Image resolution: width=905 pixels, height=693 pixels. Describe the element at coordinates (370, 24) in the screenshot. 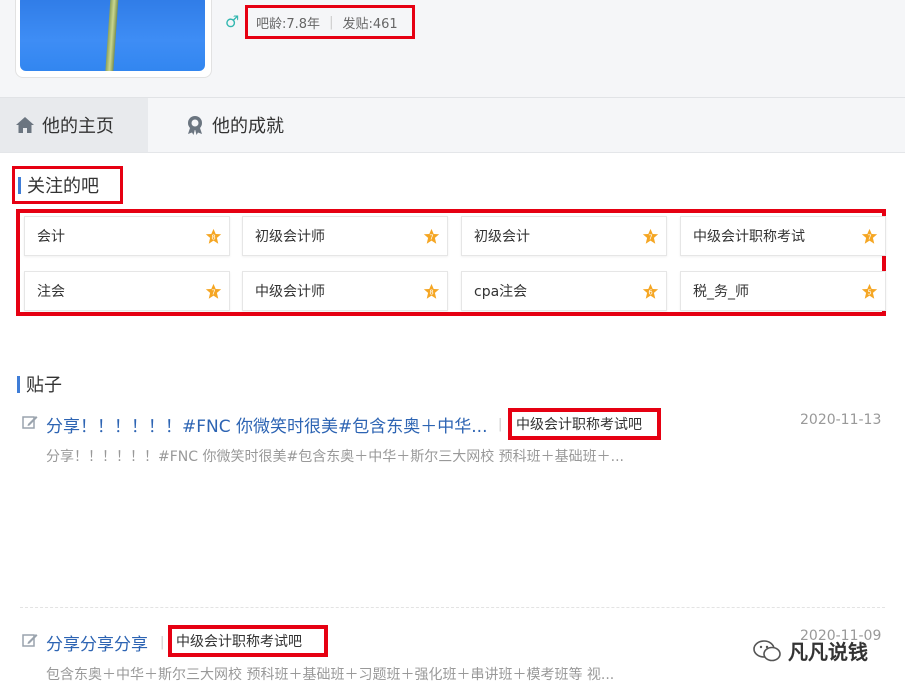

I see `post-count-label: 发贴:461` at that location.